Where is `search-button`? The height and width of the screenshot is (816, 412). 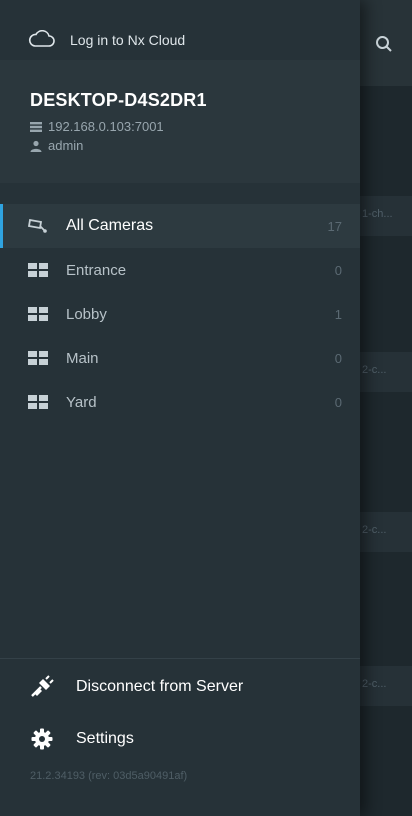
search-button is located at coordinates (384, 44).